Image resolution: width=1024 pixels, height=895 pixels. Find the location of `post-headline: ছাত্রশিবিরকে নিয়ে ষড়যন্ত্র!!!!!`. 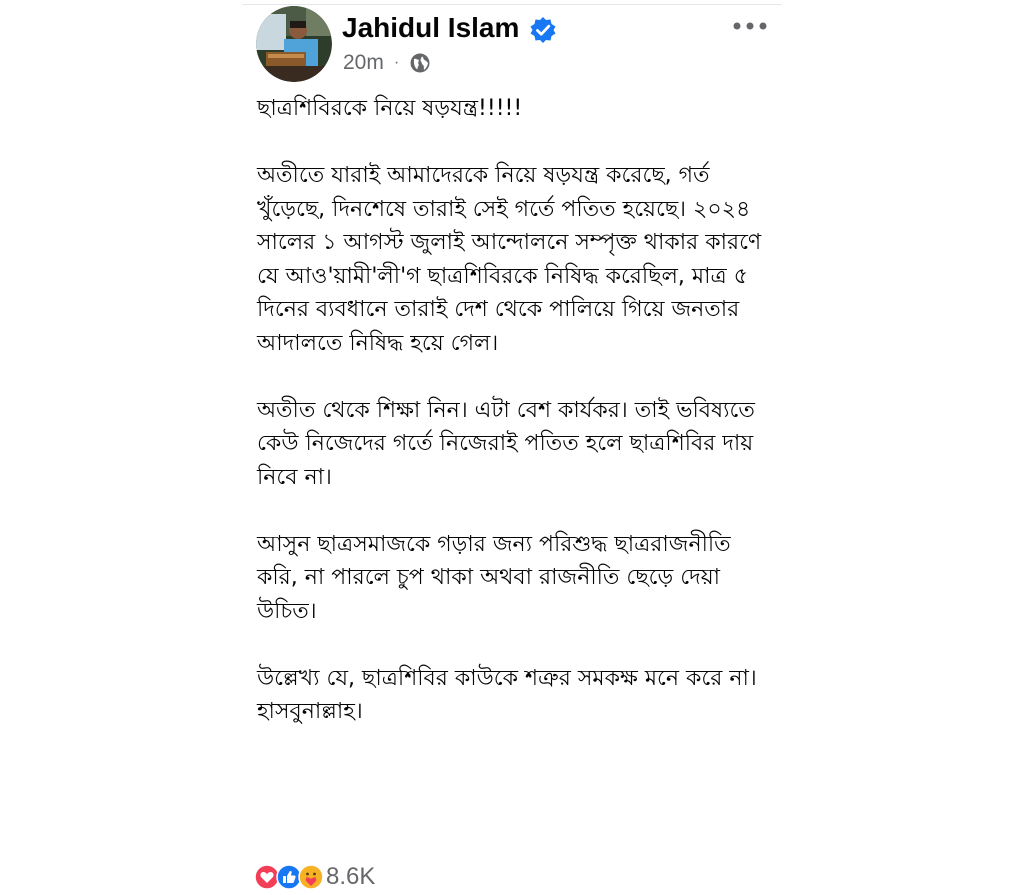

post-headline: ছাত্রশিবিরকে নিয়ে ষড়যন্ত্র!!!!! is located at coordinates (390, 108).